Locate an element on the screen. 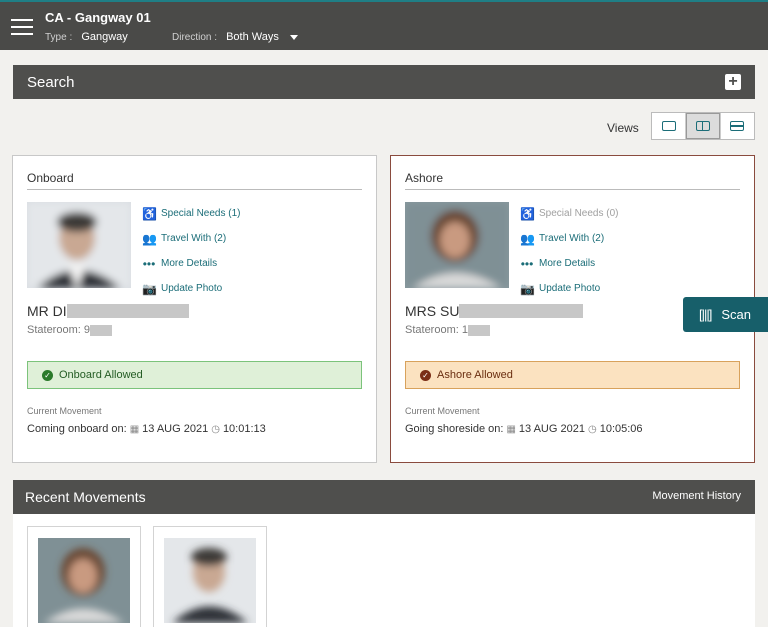  type-info: Type : Gangway is located at coordinates (86, 37).